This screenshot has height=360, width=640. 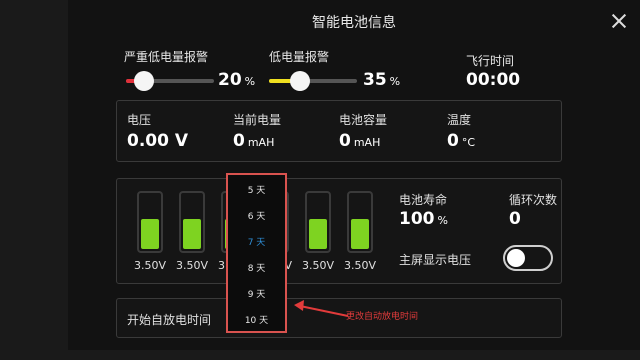 What do you see at coordinates (256, 215) in the screenshot?
I see `dropdown-option: 6 天` at bounding box center [256, 215].